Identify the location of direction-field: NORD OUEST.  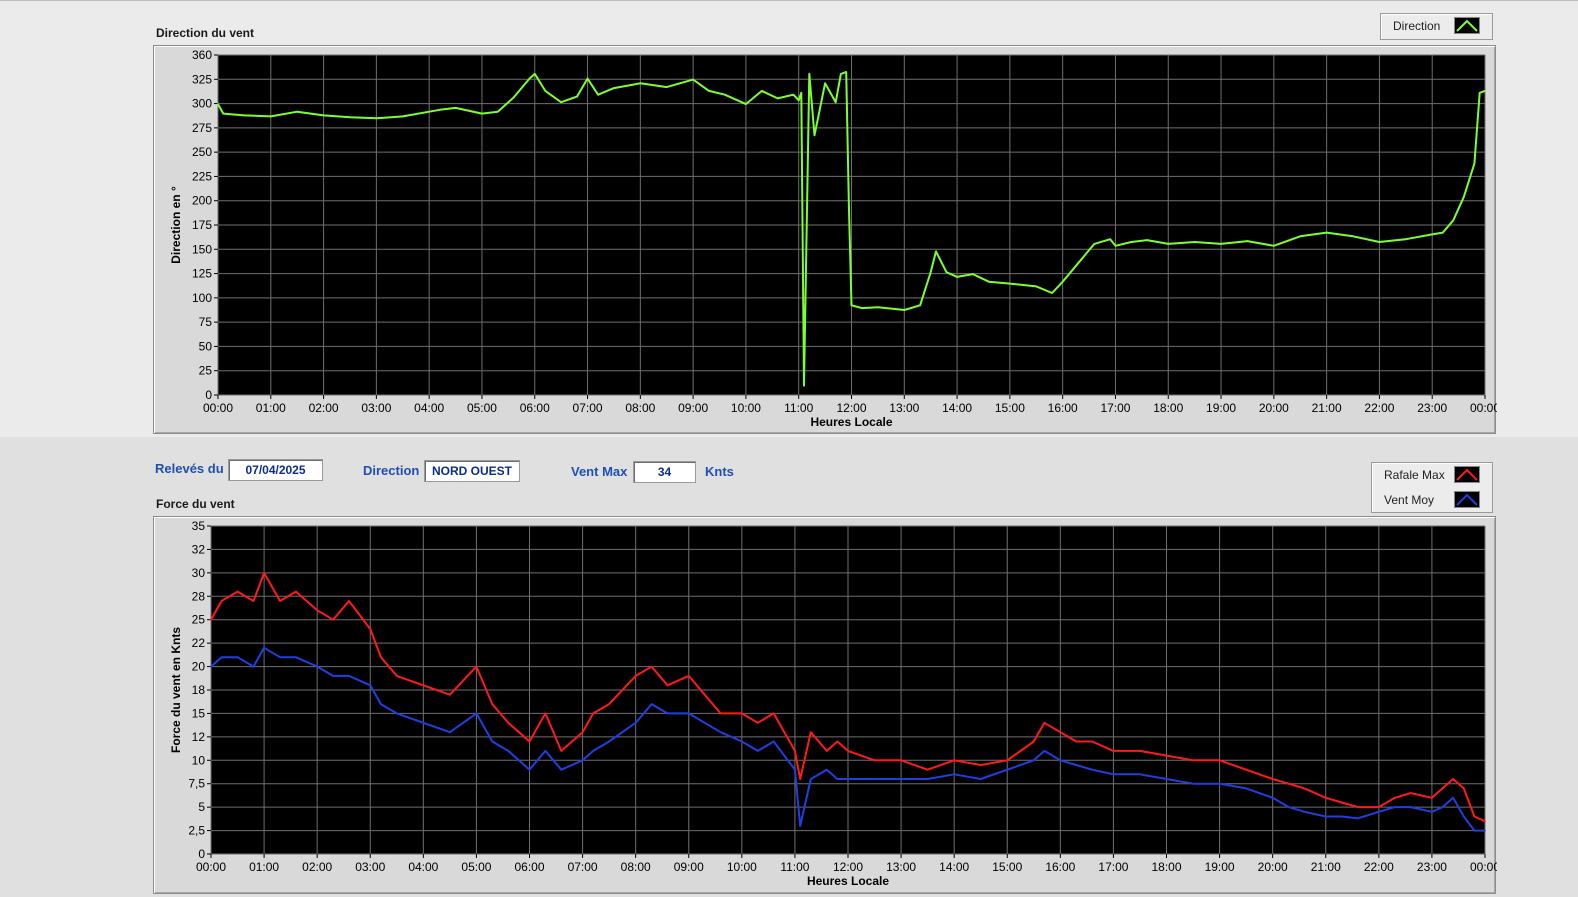
(472, 471).